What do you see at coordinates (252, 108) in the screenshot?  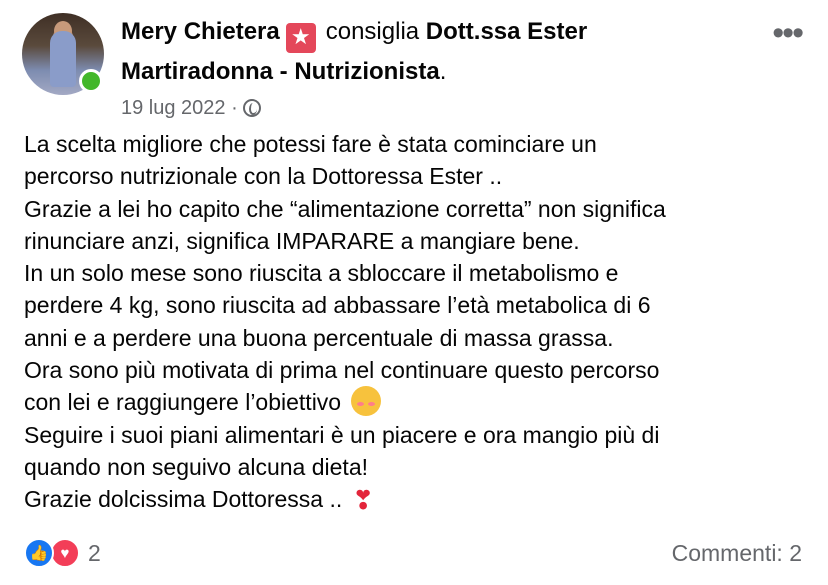 I see `globe-icon` at bounding box center [252, 108].